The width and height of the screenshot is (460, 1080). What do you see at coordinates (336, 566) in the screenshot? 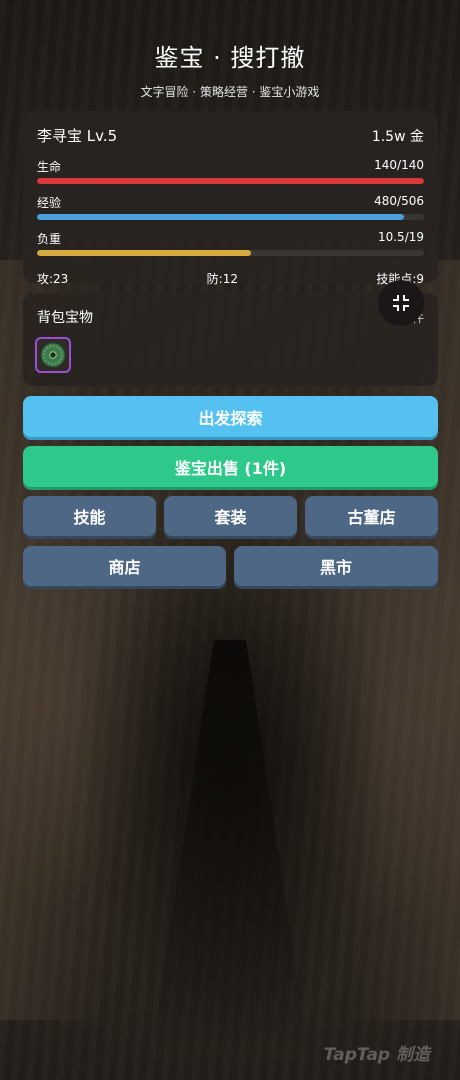
I see `black-market-button: 黑市` at bounding box center [336, 566].